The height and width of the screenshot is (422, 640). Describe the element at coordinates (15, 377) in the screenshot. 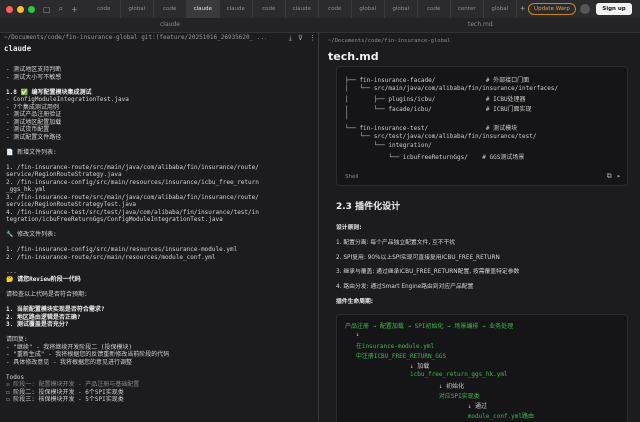

I see `terminal-line: Todos` at that location.